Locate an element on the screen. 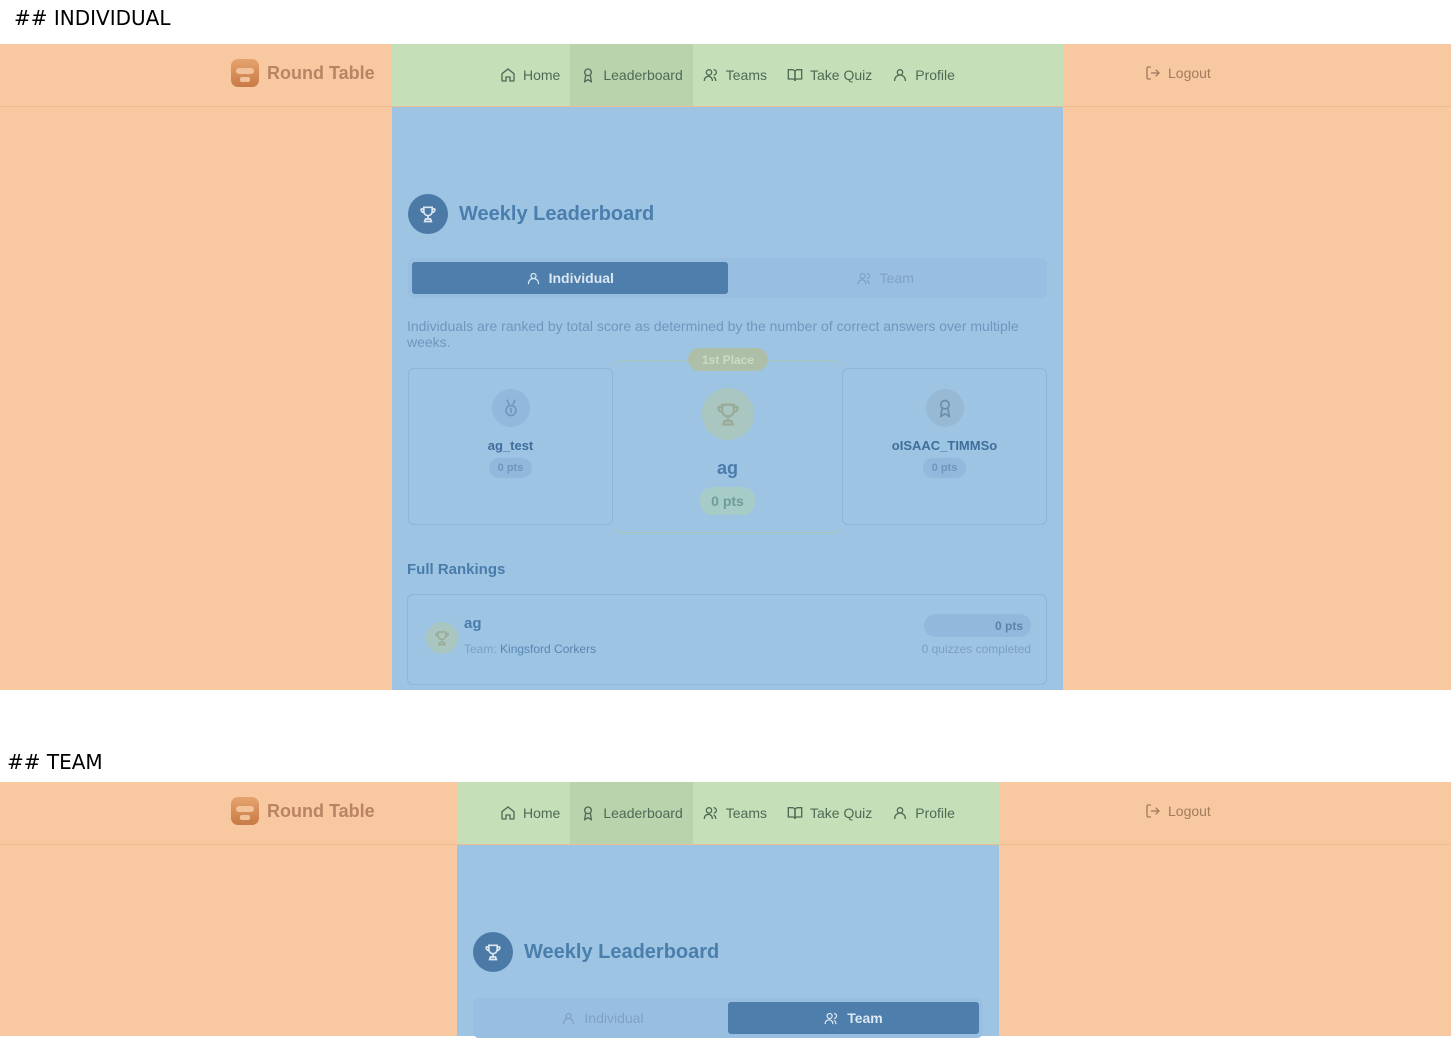  leaderboard-content: Weekly Leaderboard Individual Team is located at coordinates (728, 941).